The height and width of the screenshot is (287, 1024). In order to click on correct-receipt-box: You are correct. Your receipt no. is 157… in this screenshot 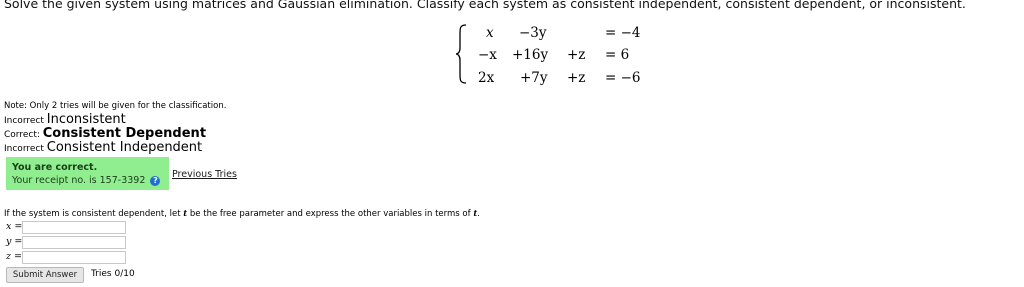, I will do `click(87, 173)`.